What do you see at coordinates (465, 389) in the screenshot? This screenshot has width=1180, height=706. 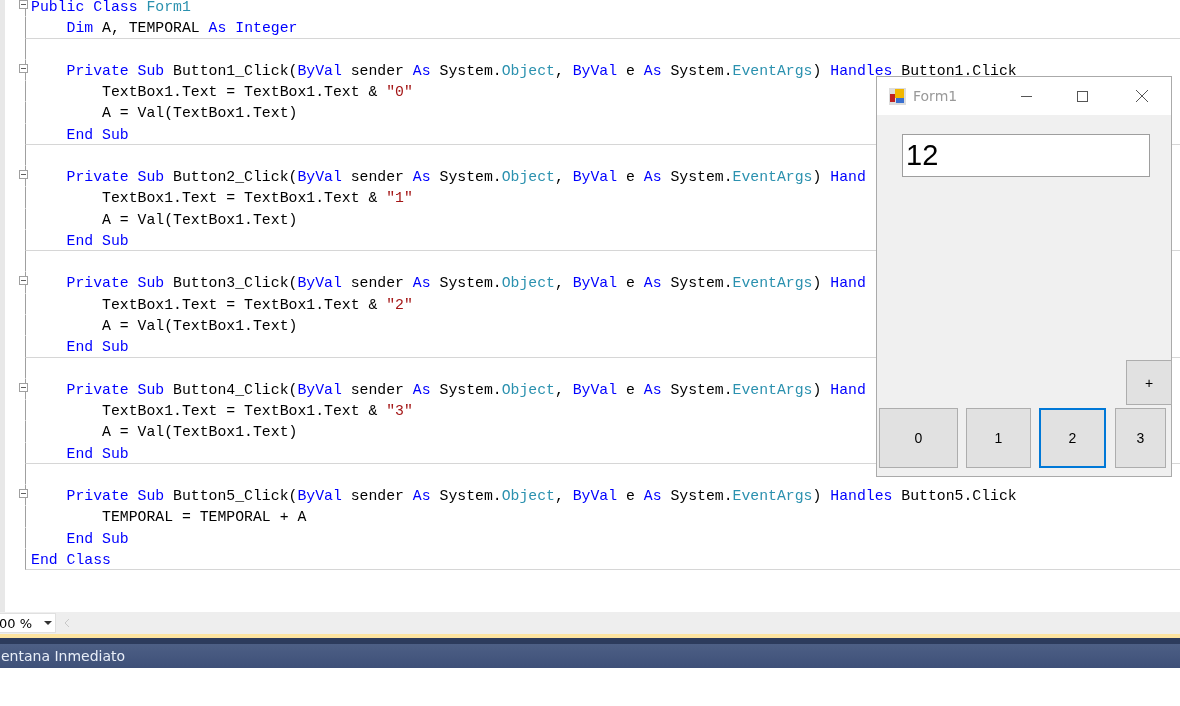 I see `code-line: Private Sub Button4_Click(ByVal sender As System.Object, ByVal e As System.EventArgs) Hand` at bounding box center [465, 389].